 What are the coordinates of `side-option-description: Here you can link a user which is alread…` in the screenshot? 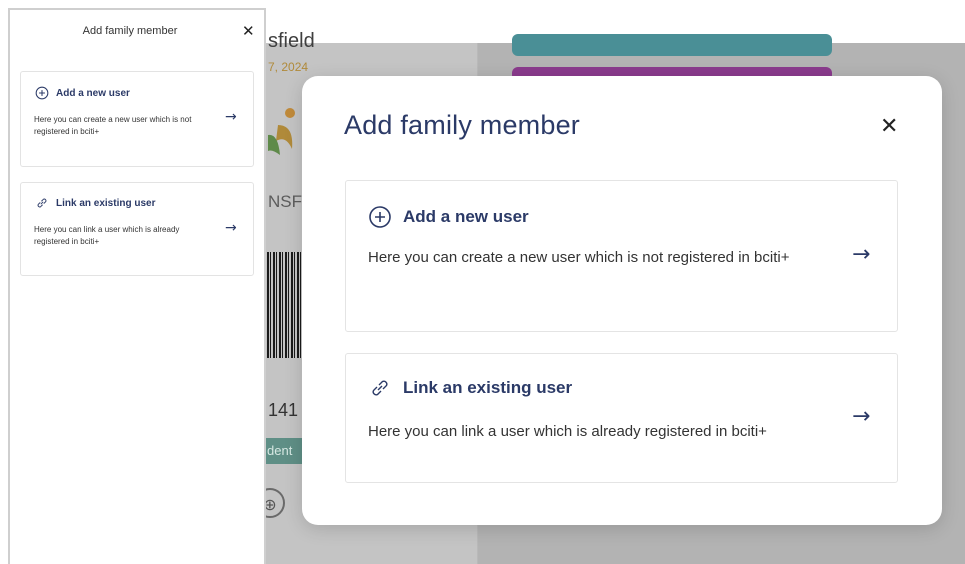 It's located at (107, 235).